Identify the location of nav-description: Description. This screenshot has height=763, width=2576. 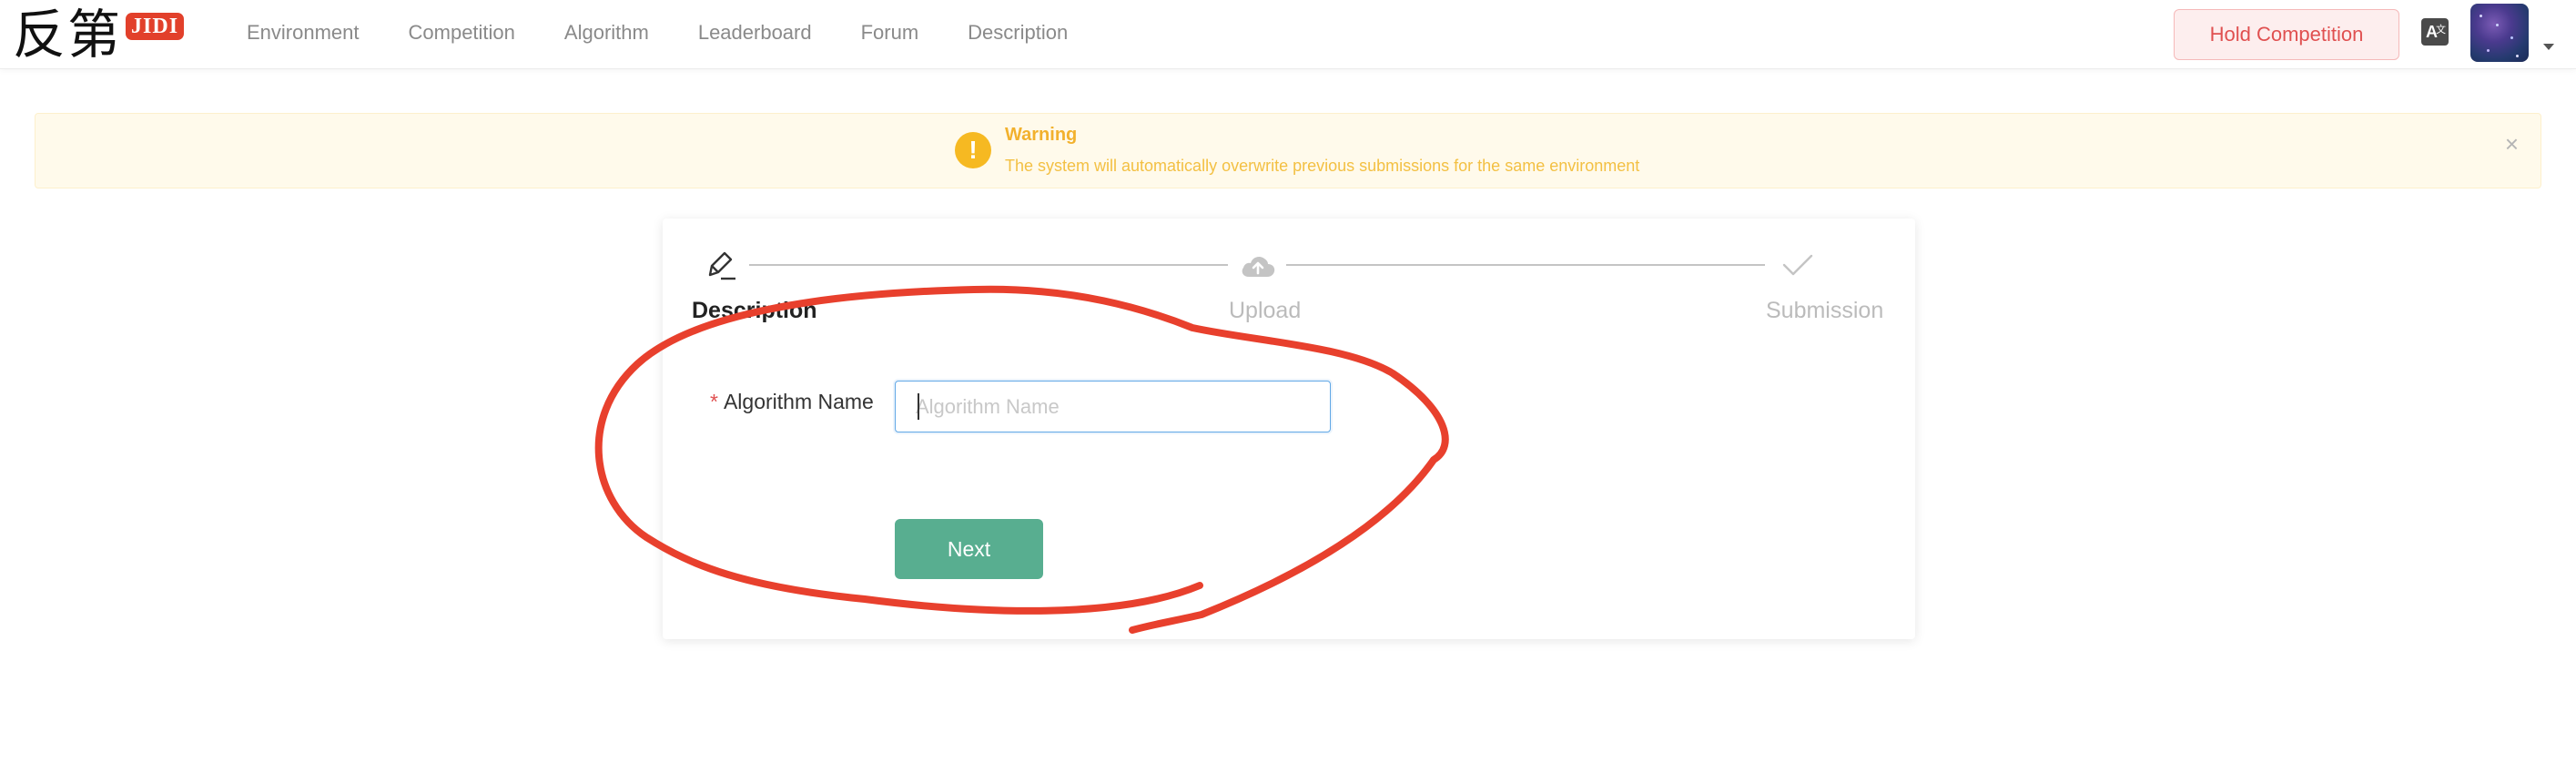
(1018, 33).